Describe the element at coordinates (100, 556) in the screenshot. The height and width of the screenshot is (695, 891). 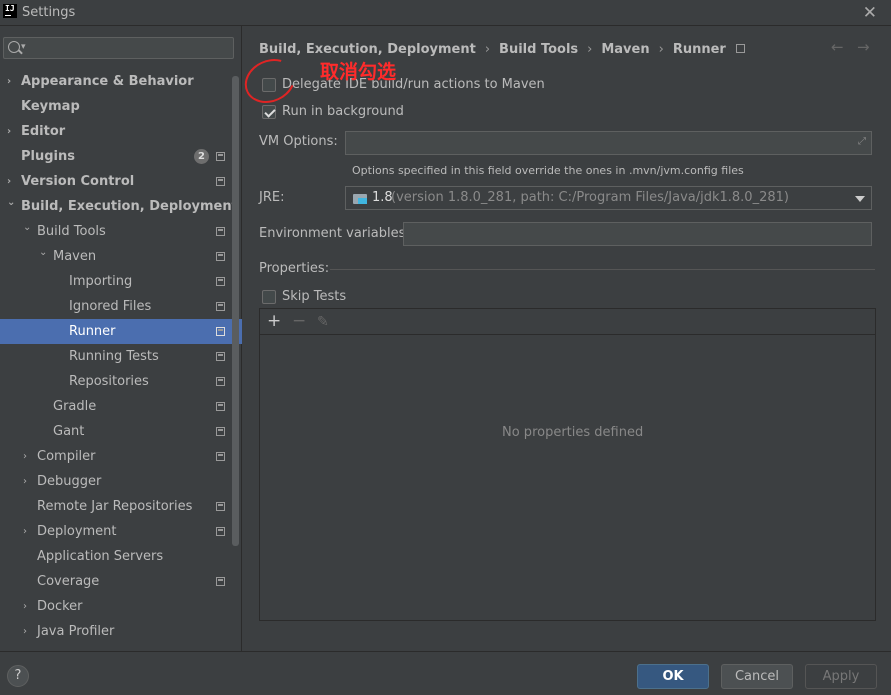
I see `sidebar-item-label: Application Servers` at that location.